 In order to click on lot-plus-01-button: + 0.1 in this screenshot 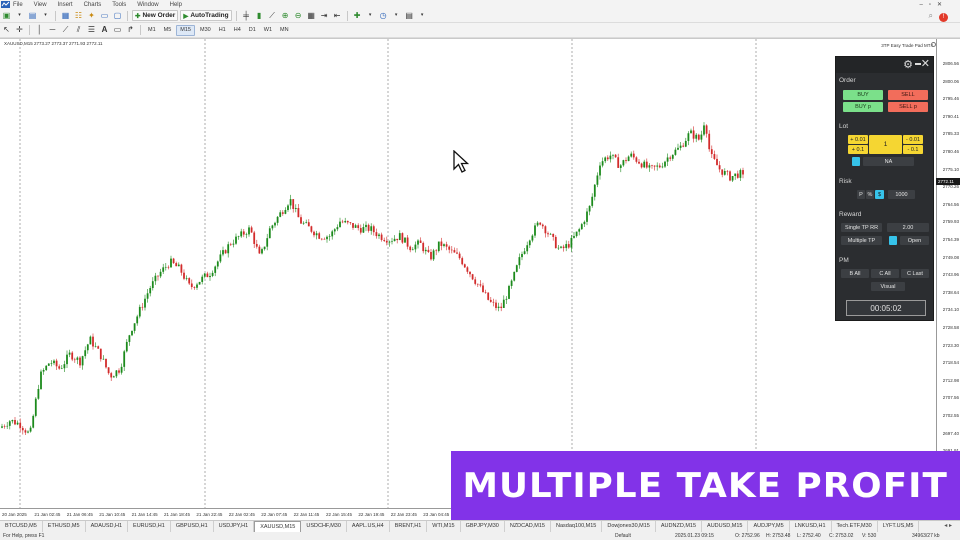, I will do `click(858, 149)`.